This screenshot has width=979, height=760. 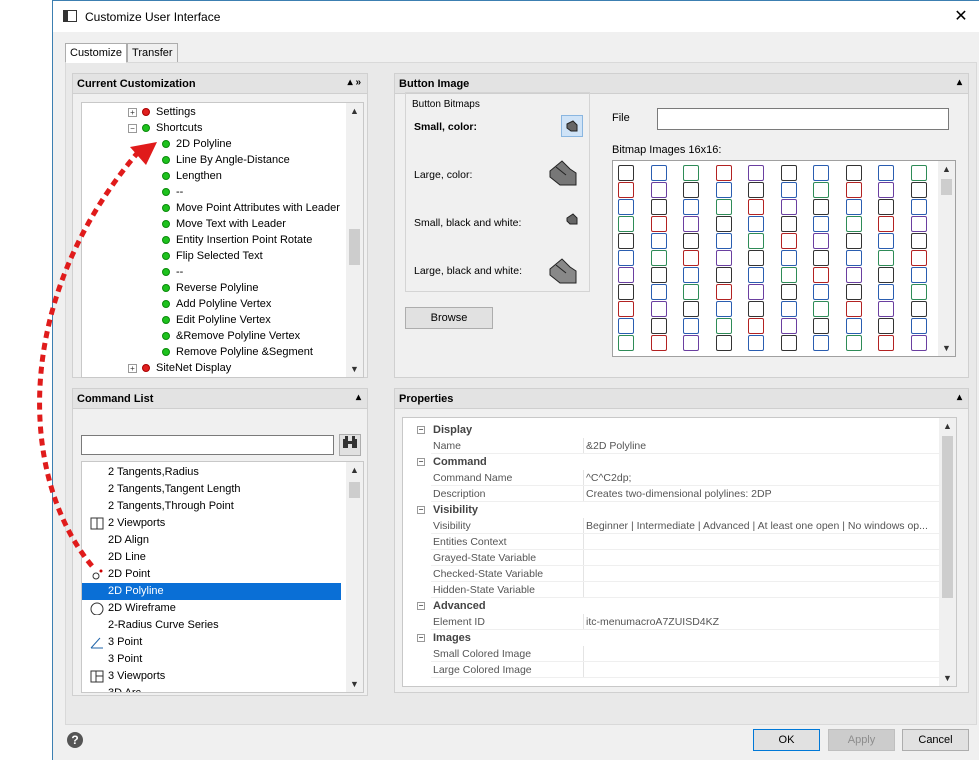 What do you see at coordinates (96, 53) in the screenshot?
I see `tab-customize: Customize` at bounding box center [96, 53].